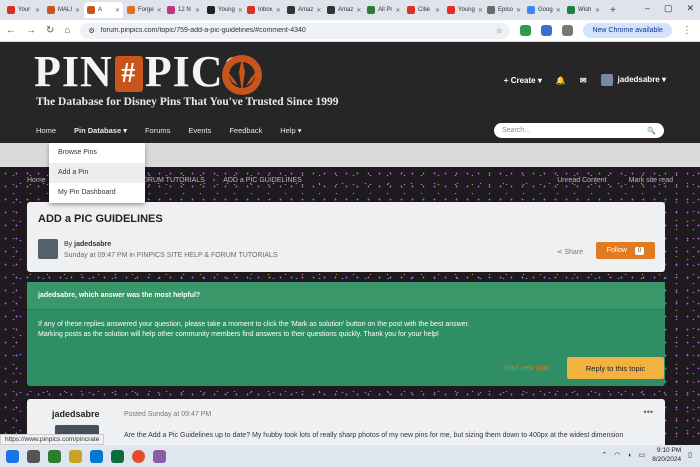  I want to click on dropdown-menu-item: Browse Pins, so click(97, 153).